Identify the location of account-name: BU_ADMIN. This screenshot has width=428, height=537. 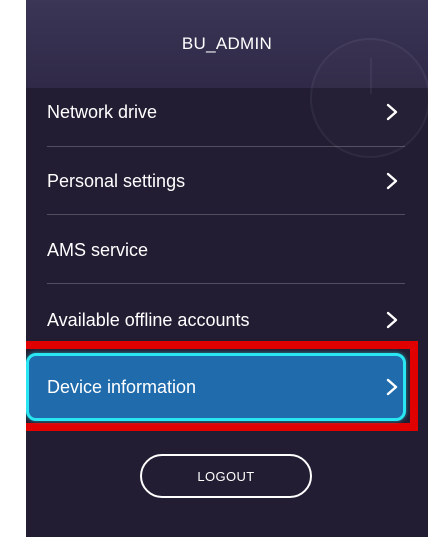
(227, 43).